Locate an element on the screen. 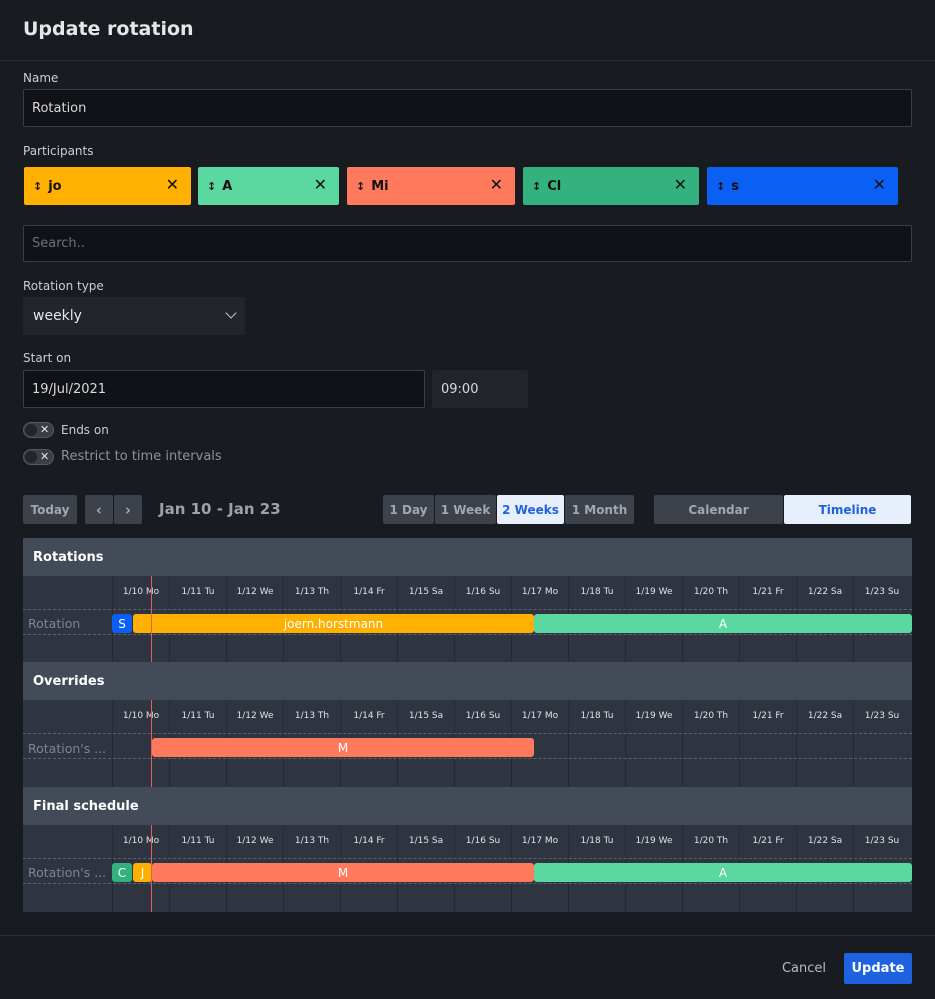  overrides-section-header: Overrides is located at coordinates (467, 681).